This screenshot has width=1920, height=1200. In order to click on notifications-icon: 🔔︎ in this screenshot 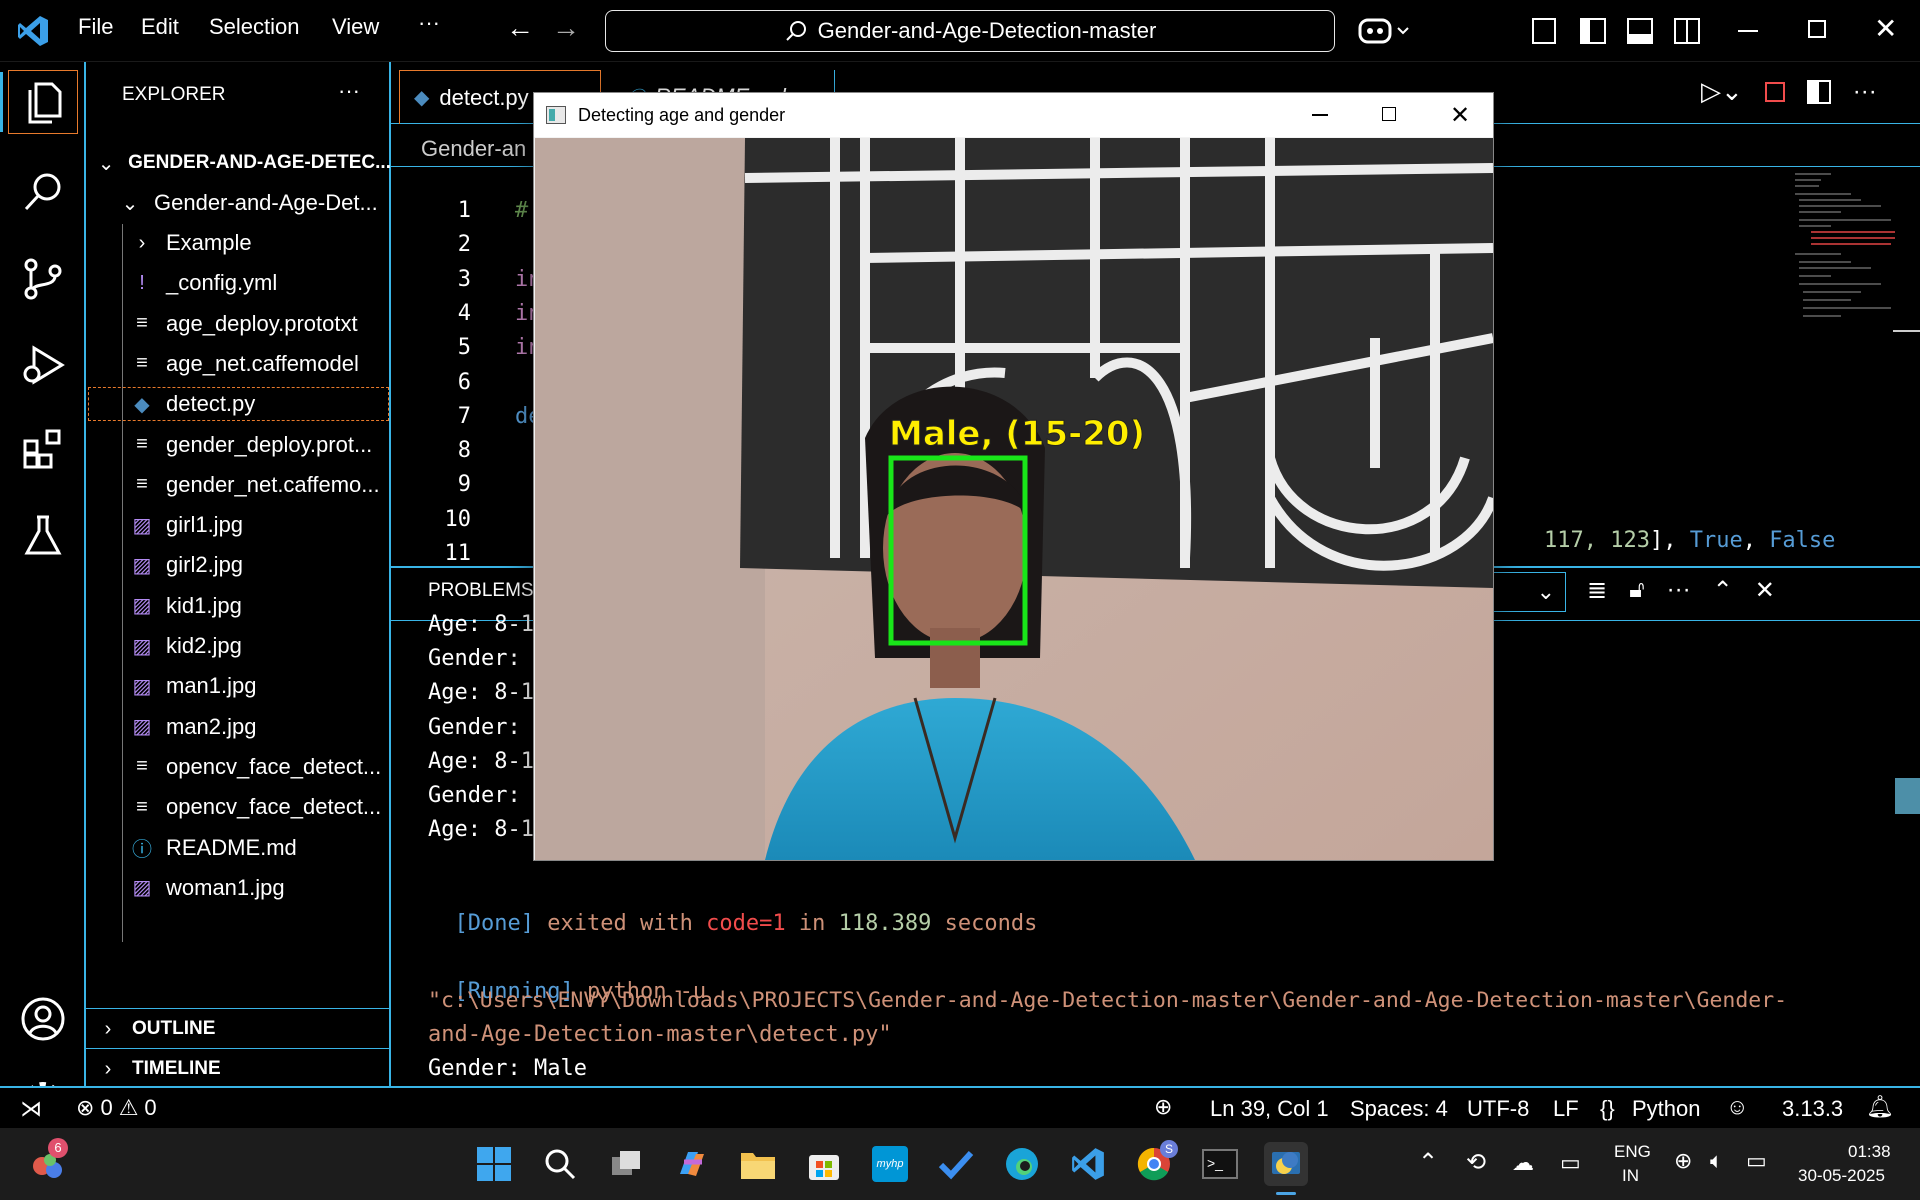, I will do `click(1880, 1107)`.